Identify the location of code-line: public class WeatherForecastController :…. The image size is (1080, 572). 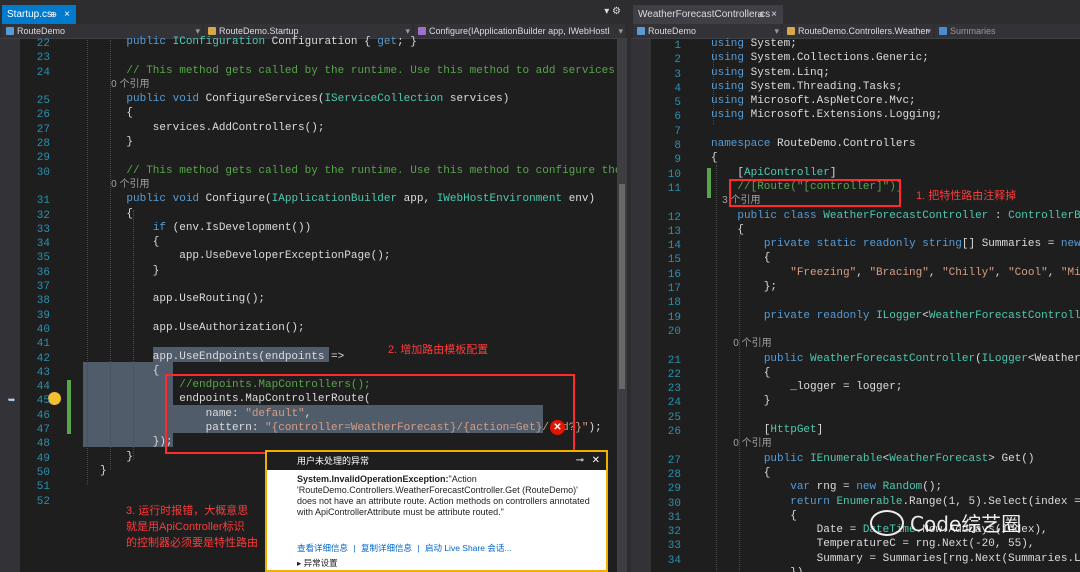
(895, 216).